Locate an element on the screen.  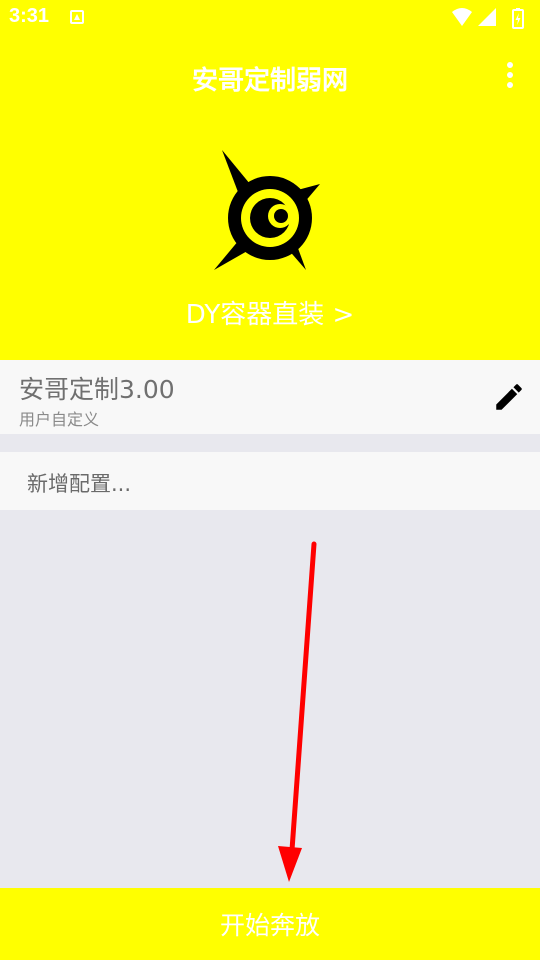
start-button-label: 开始奔放 is located at coordinates (269, 925).